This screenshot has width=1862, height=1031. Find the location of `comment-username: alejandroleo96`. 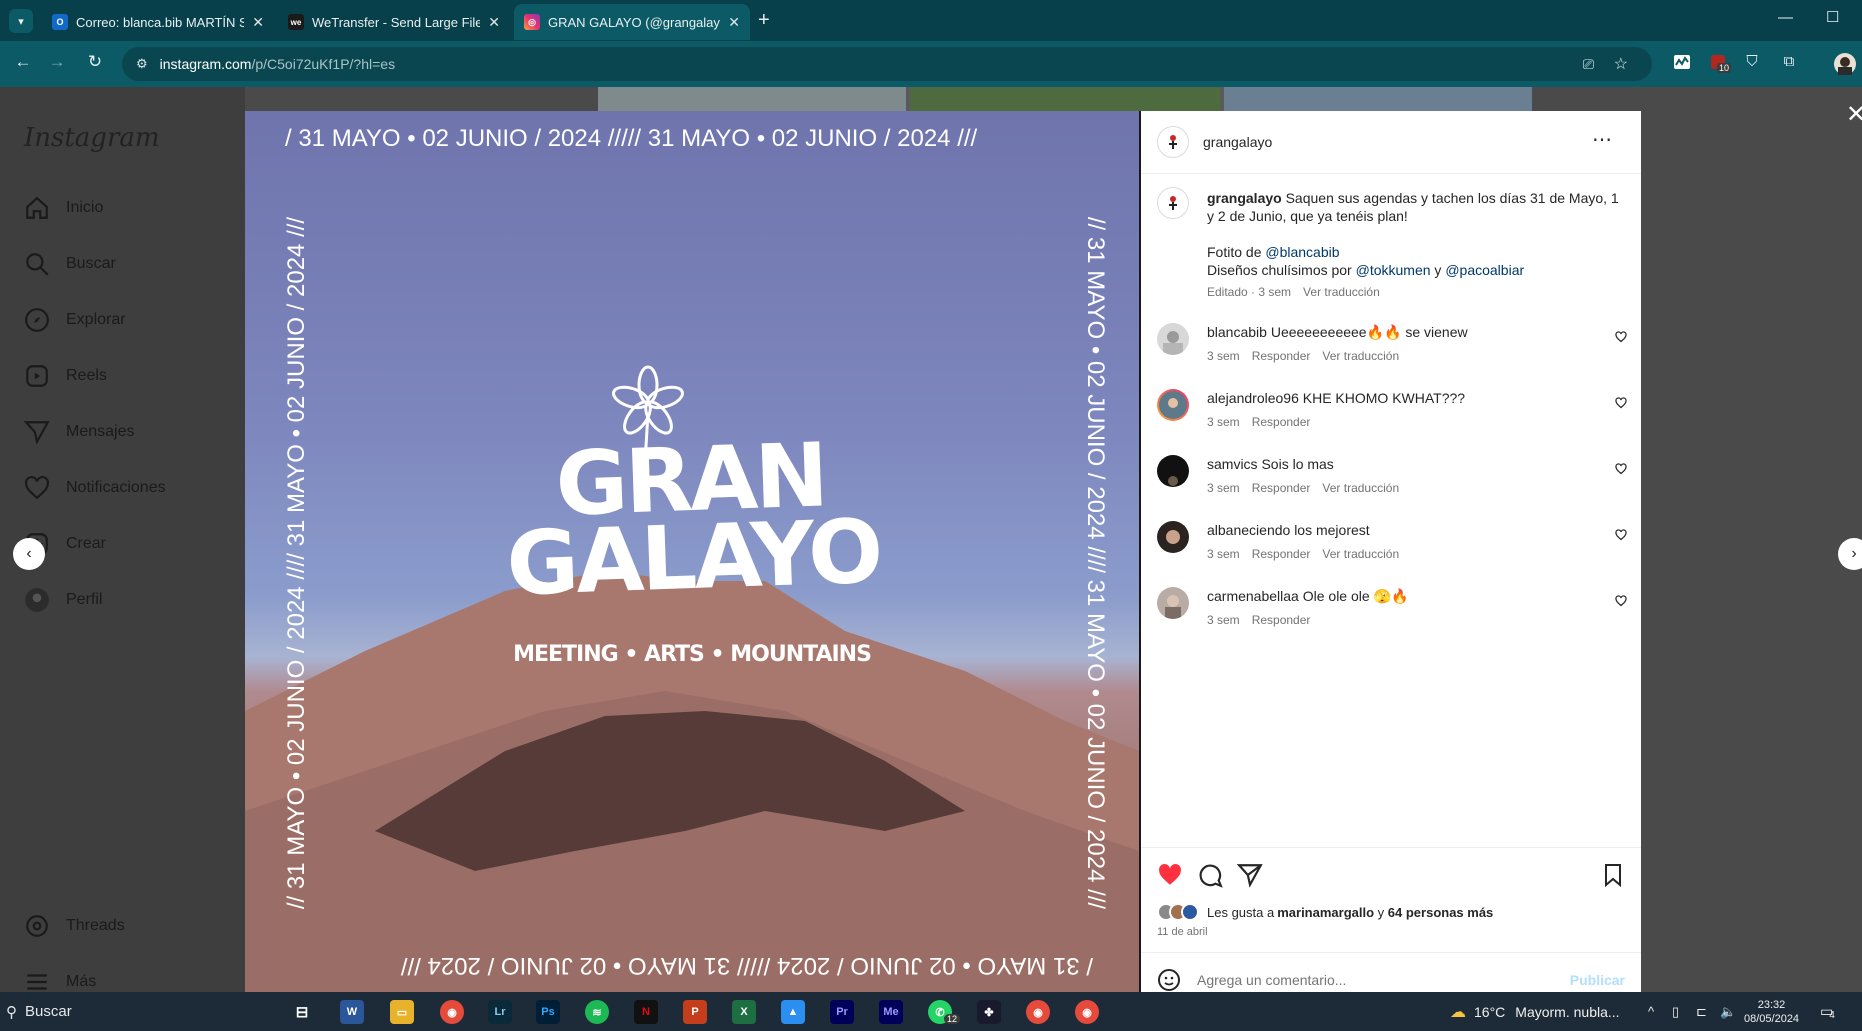

comment-username: alejandroleo96 is located at coordinates (1253, 398).